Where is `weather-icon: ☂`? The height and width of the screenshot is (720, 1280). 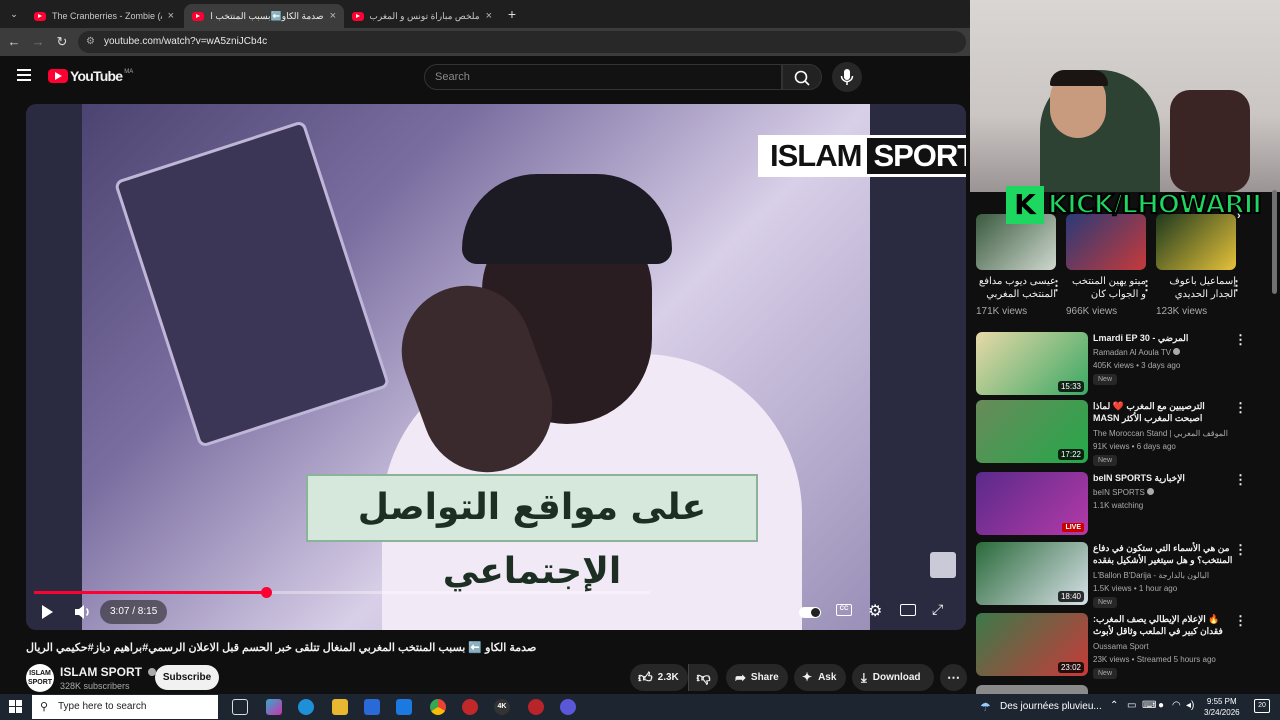
weather-icon: ☂ is located at coordinates (985, 707).